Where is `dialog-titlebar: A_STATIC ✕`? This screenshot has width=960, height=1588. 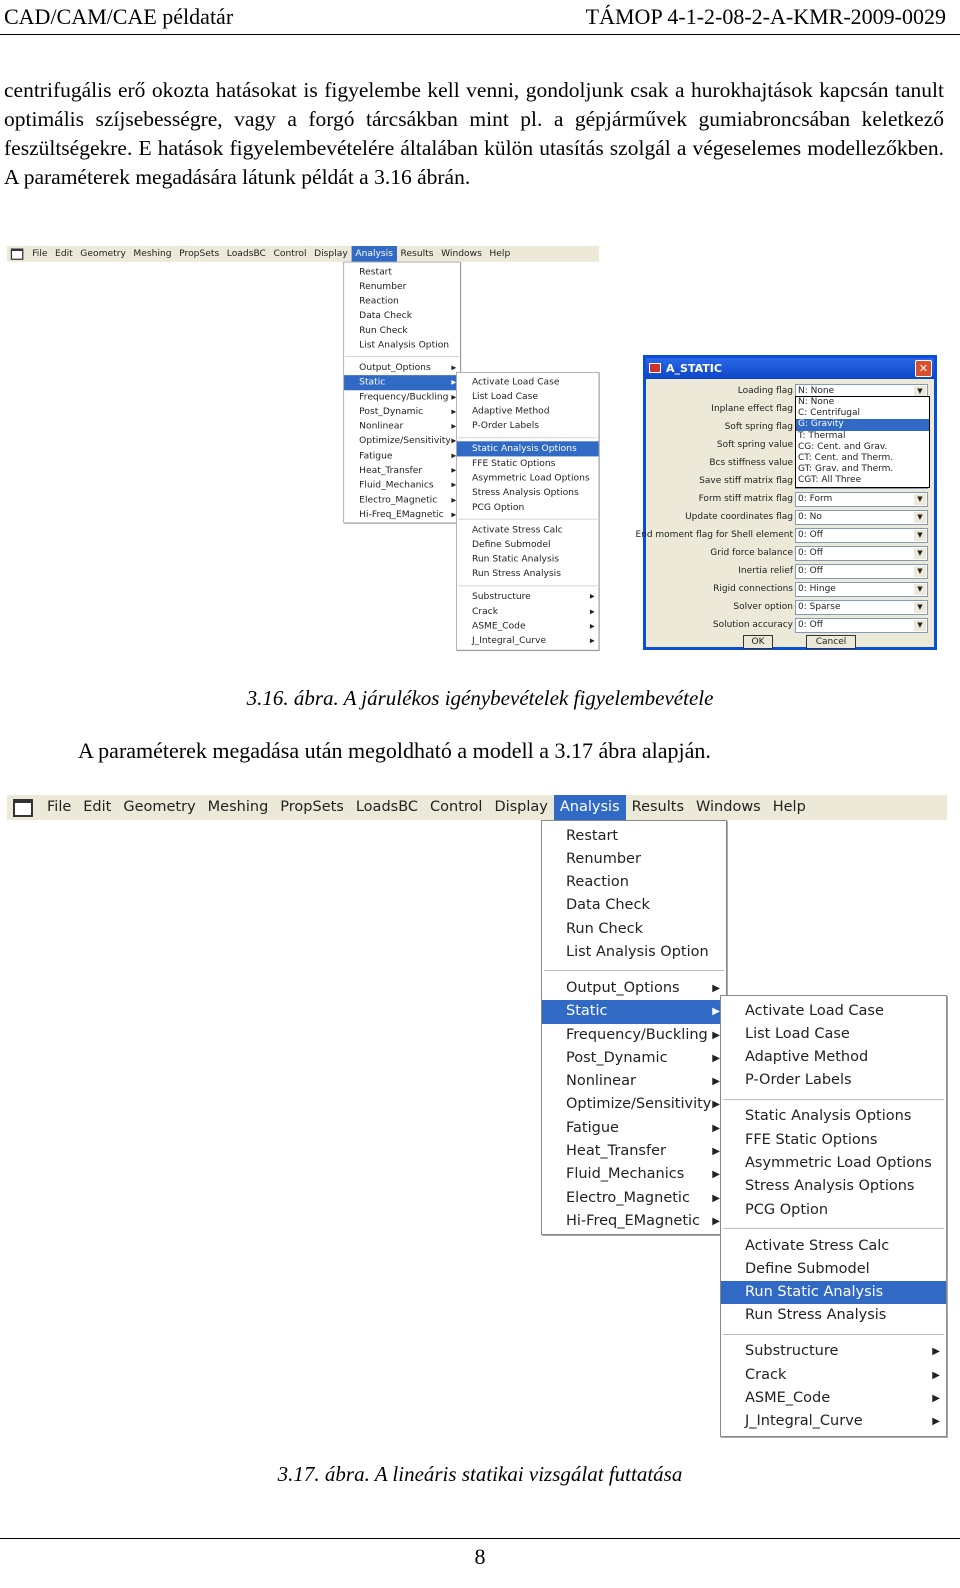 dialog-titlebar: A_STATIC ✕ is located at coordinates (790, 368).